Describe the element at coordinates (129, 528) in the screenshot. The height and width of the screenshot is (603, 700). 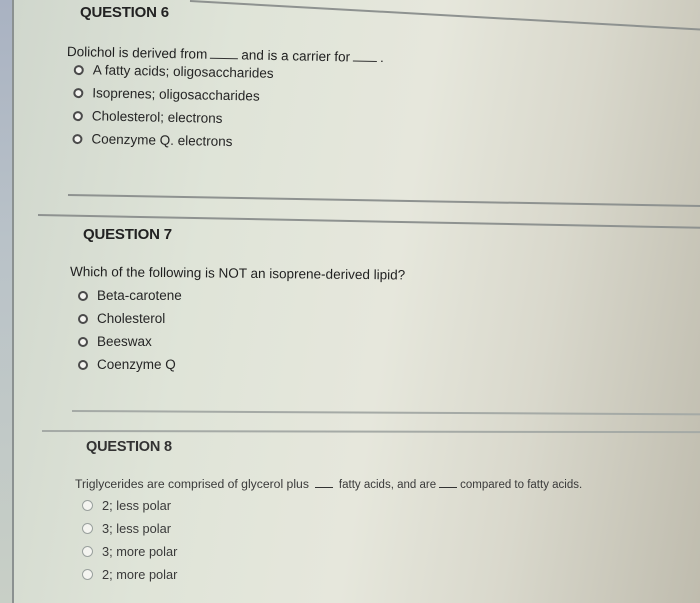
I see `option-b: 3; less polar` at that location.